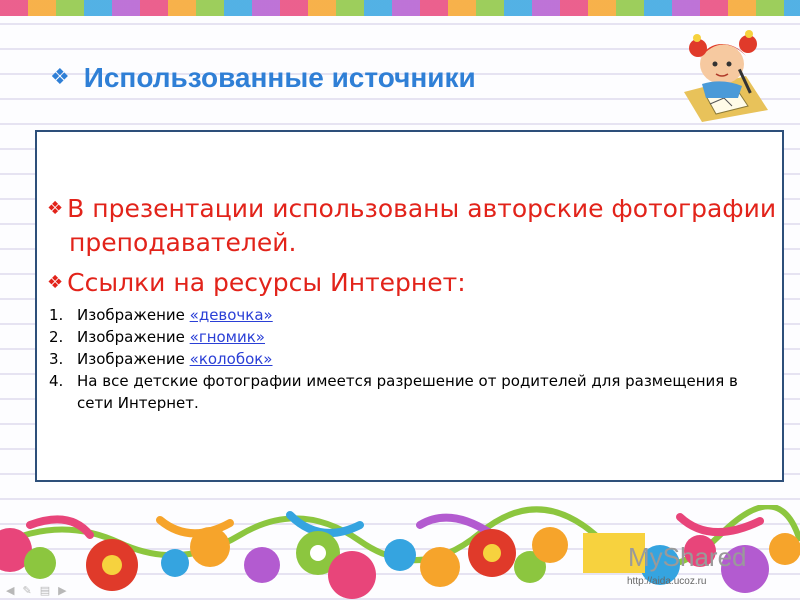 This screenshot has width=800, height=600. What do you see at coordinates (414, 337) in the screenshot?
I see `list-item: 2. Изображение «гномик»` at bounding box center [414, 337].